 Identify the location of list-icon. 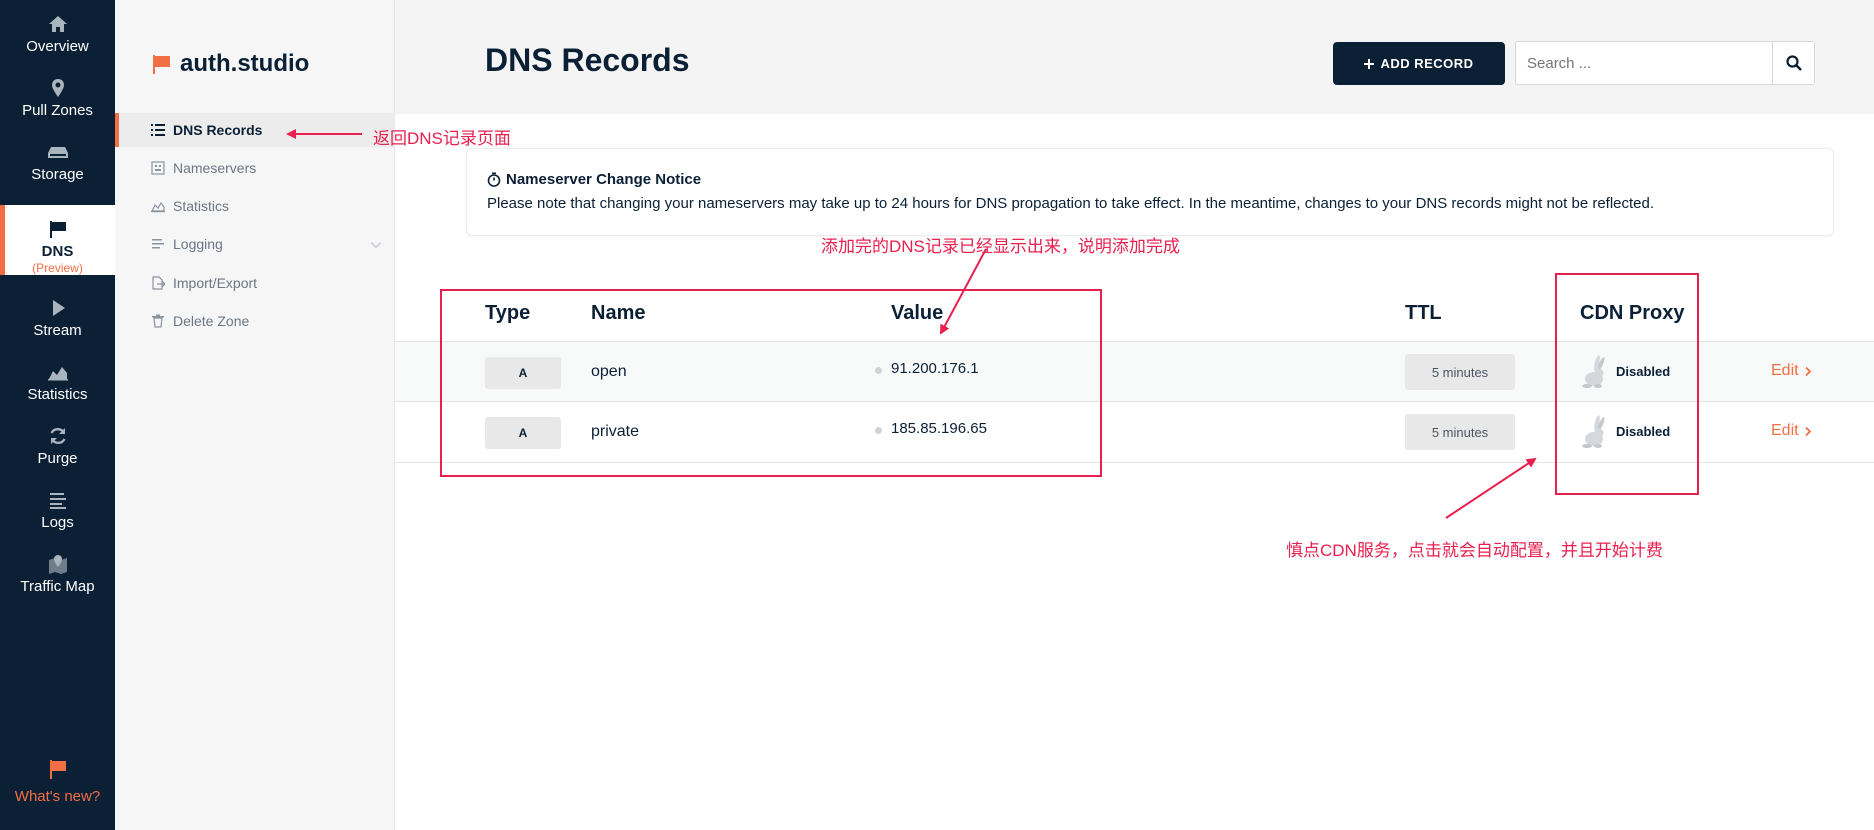
(158, 130).